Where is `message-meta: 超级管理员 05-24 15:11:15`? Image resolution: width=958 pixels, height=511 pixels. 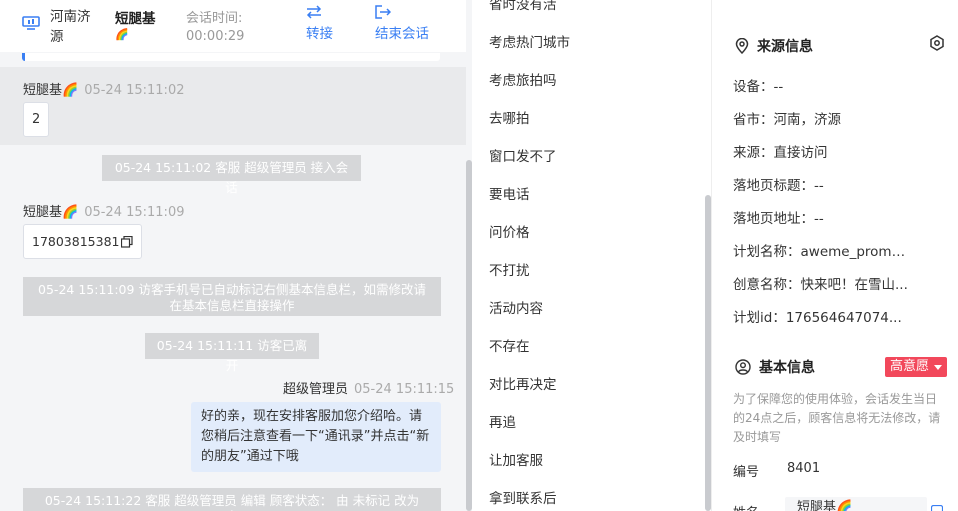 message-meta: 超级管理员 05-24 15:11:15 is located at coordinates (368, 387).